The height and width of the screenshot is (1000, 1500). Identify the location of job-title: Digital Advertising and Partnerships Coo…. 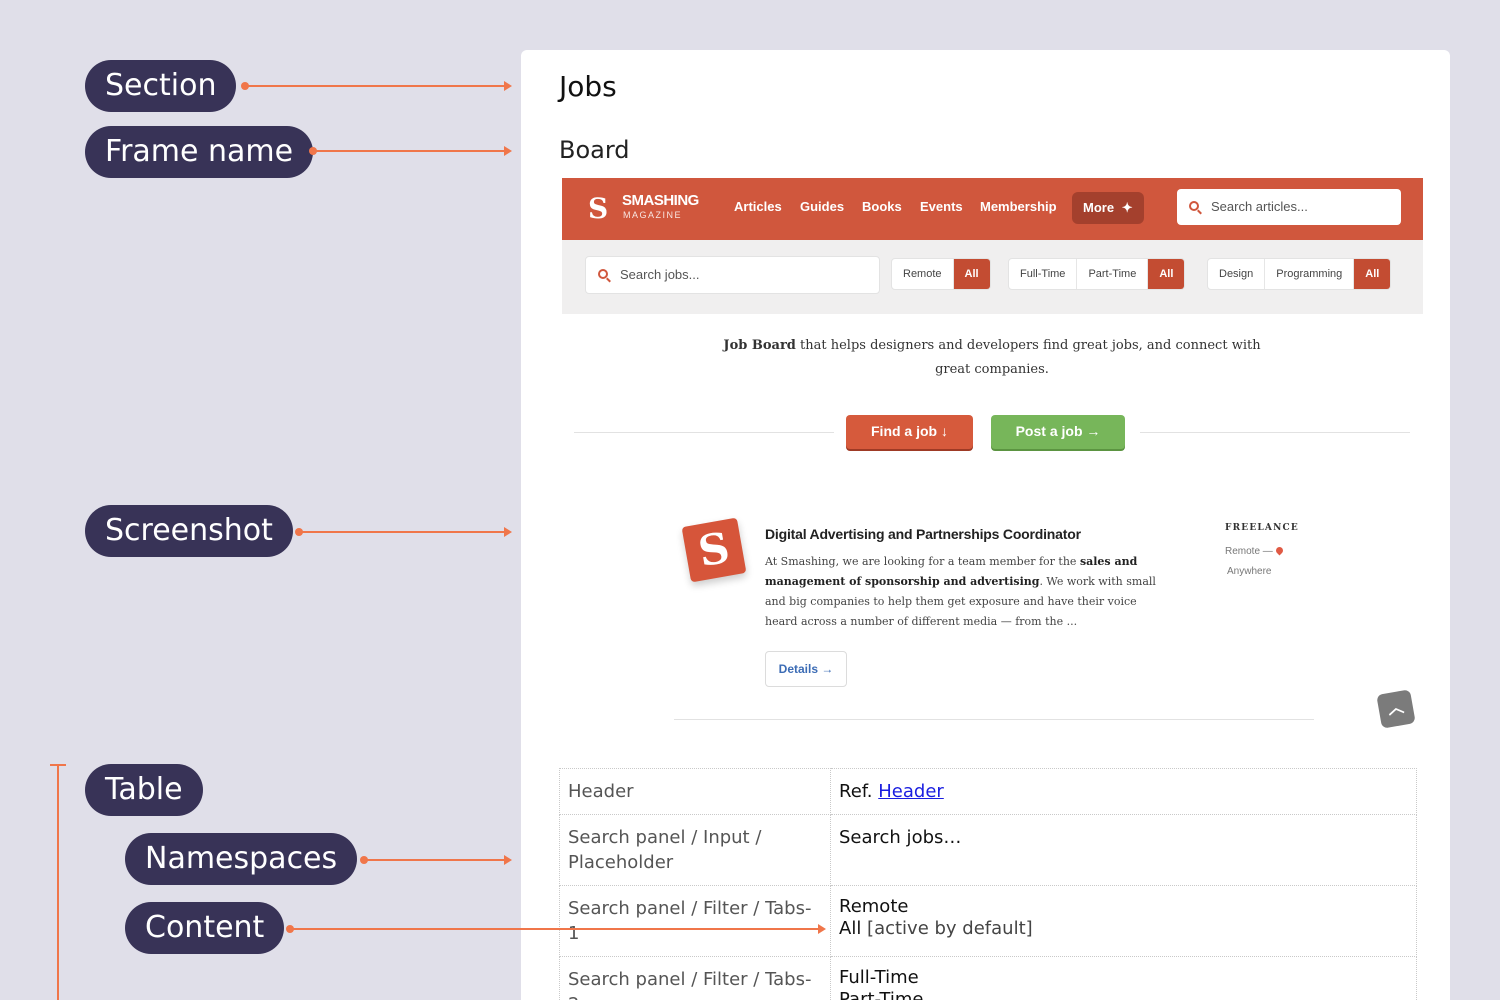
(923, 534).